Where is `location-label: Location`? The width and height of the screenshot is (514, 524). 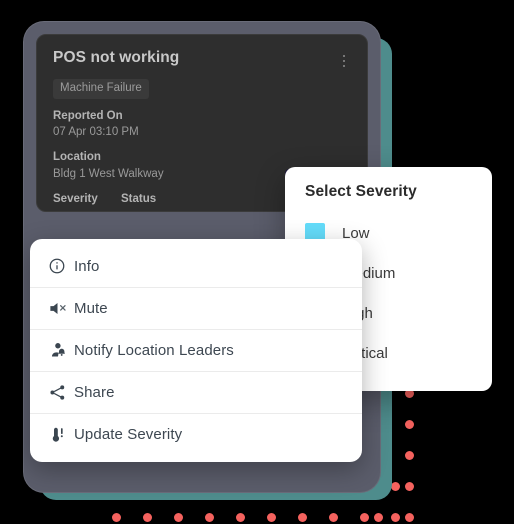
location-label: Location is located at coordinates (77, 157).